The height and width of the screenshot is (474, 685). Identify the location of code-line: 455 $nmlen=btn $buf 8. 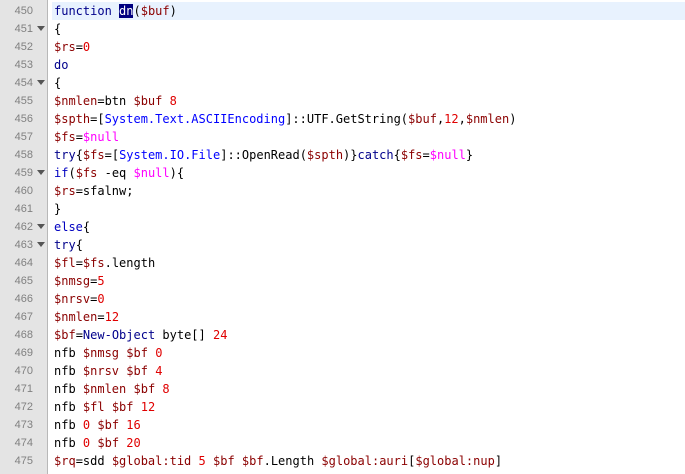
(342, 101).